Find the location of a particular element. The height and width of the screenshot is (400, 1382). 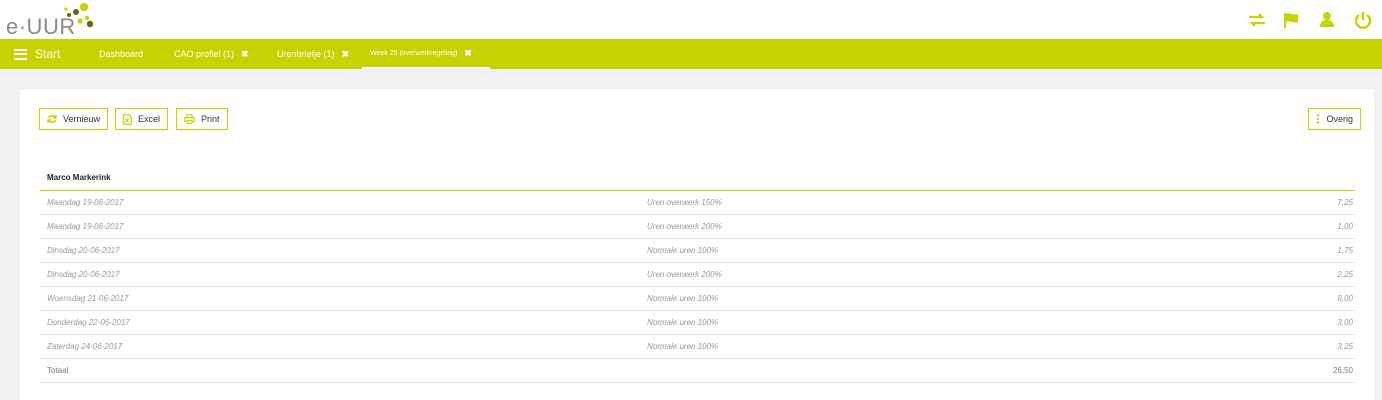

start-label: Start is located at coordinates (48, 54).